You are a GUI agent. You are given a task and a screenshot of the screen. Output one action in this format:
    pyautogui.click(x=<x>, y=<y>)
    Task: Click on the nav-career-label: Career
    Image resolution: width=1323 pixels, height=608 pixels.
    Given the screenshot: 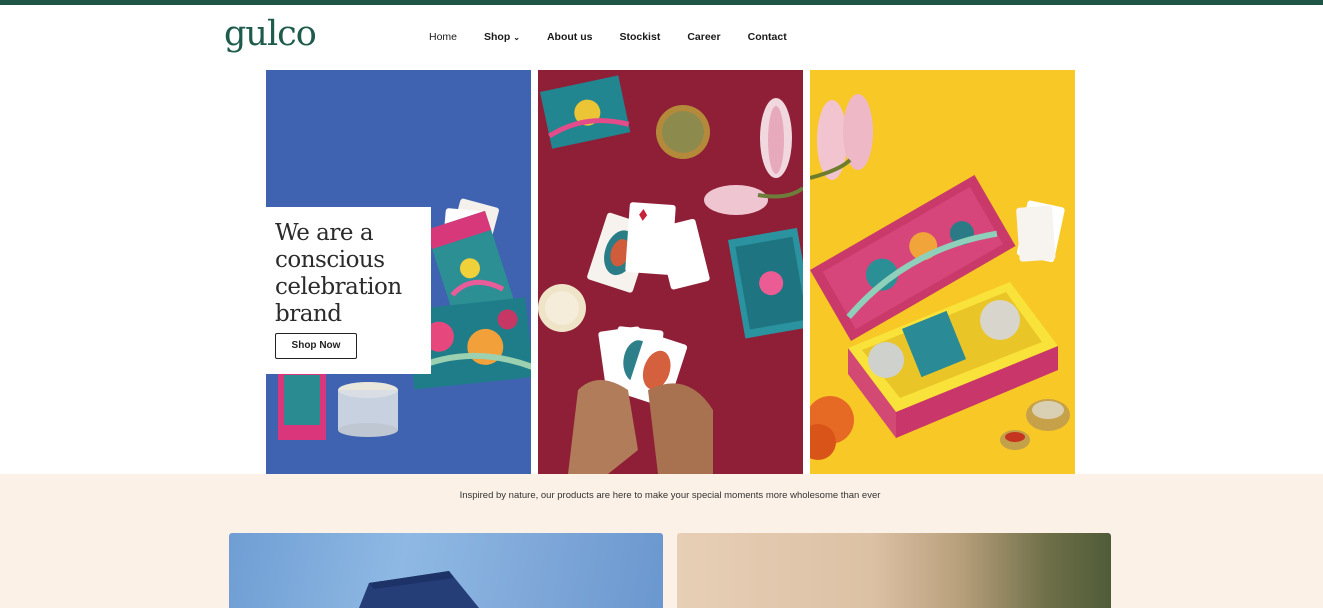 What is the action you would take?
    pyautogui.click(x=704, y=37)
    